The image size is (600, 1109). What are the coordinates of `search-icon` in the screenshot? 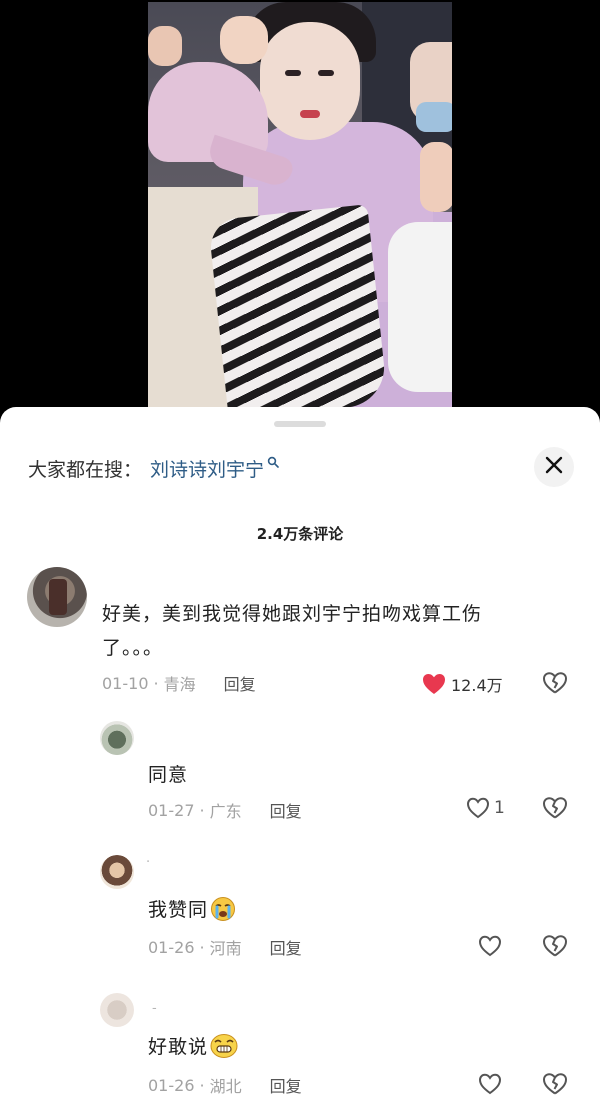 It's located at (273, 462).